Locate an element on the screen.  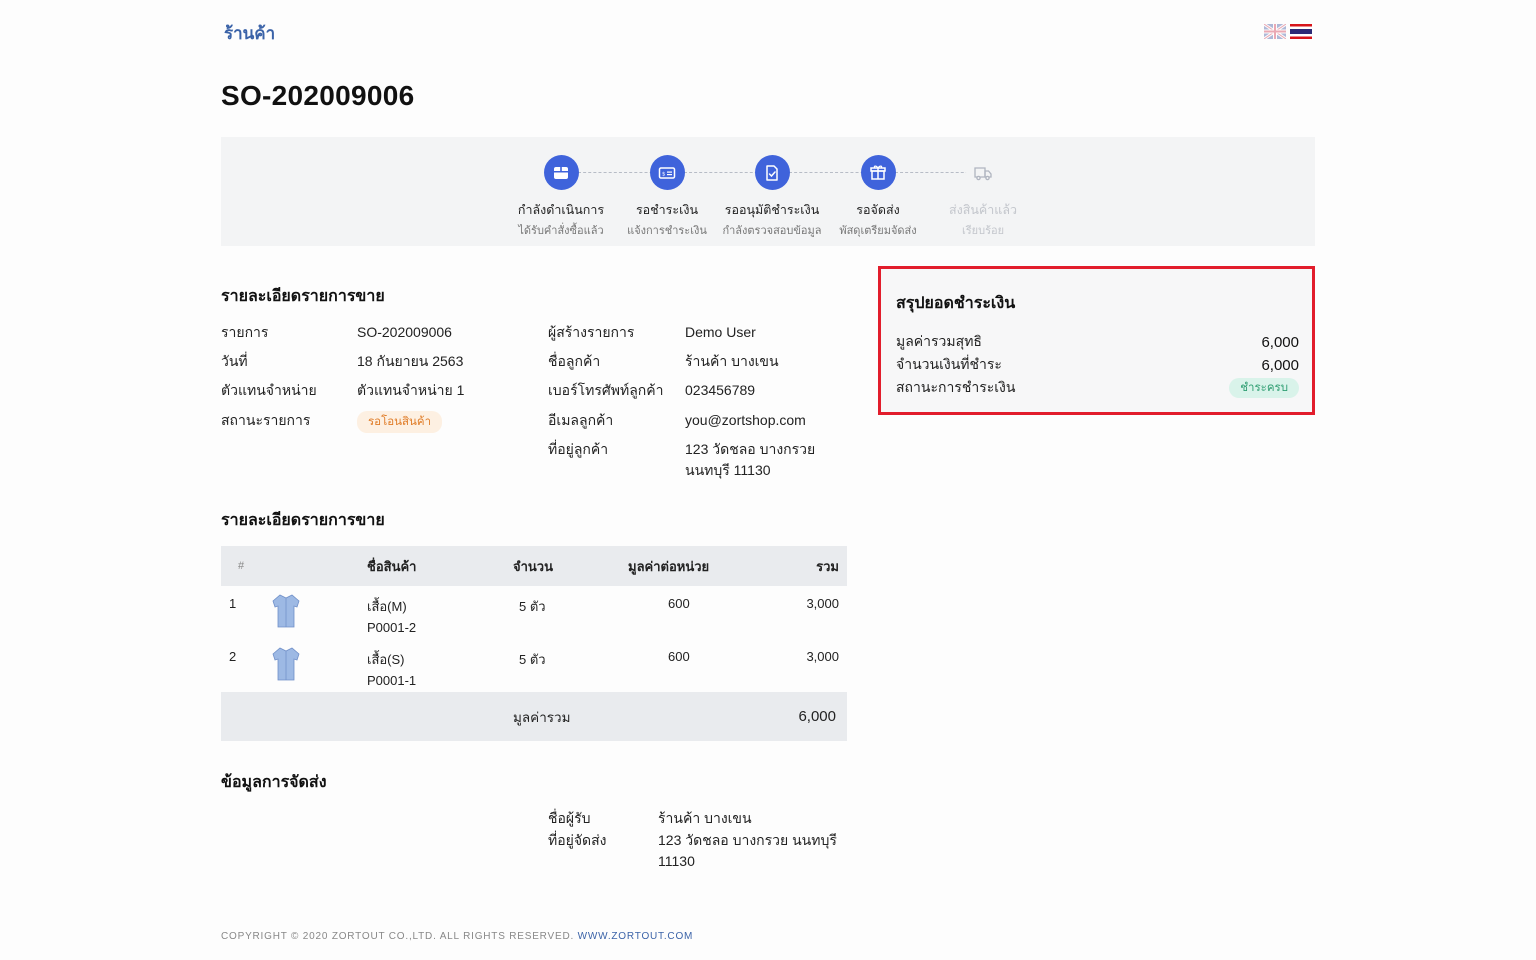
col-name-header: ชื่อสินค้า is located at coordinates (392, 566).